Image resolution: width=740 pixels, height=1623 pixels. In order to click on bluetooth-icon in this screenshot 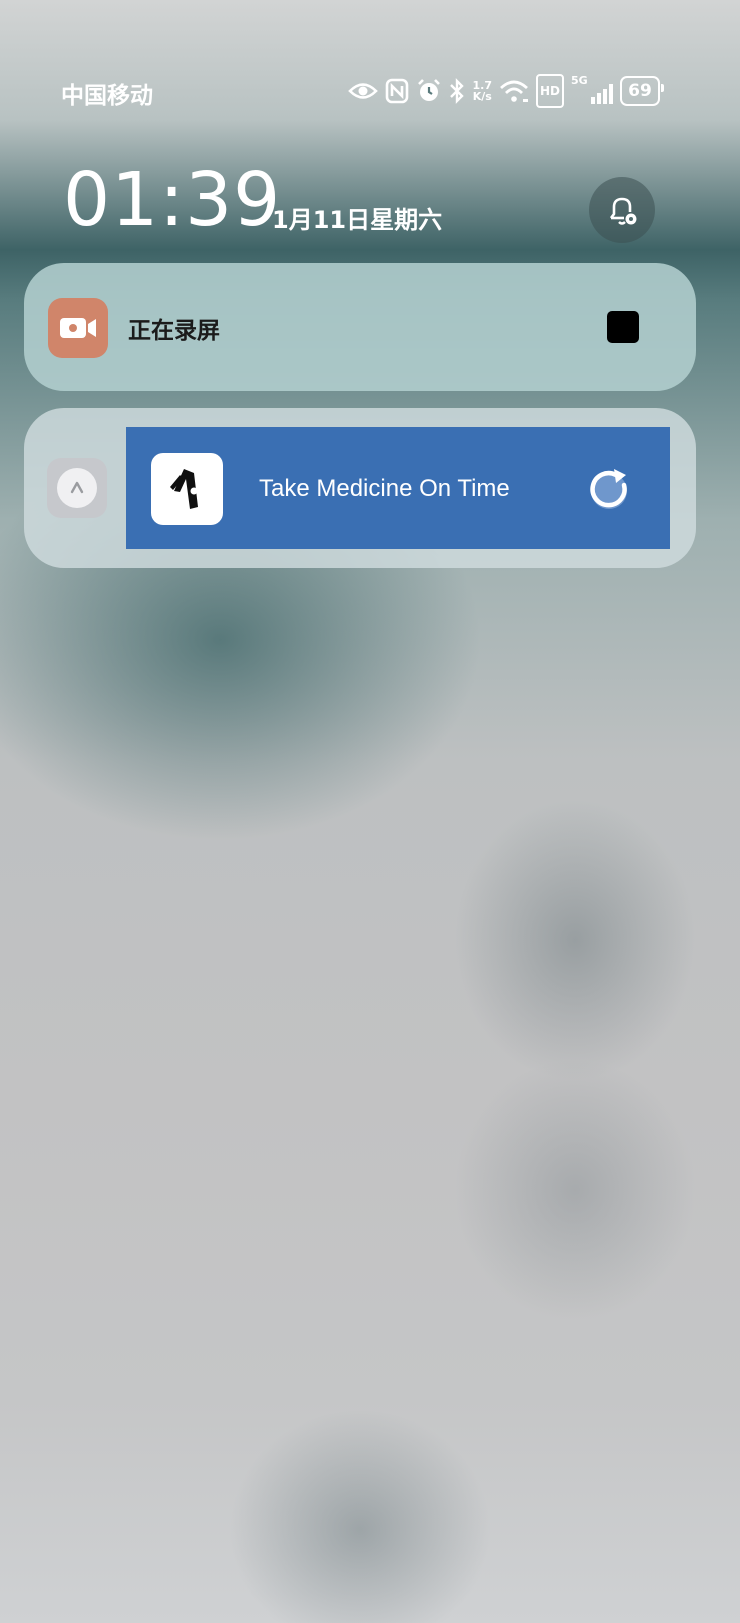, I will do `click(457, 91)`.